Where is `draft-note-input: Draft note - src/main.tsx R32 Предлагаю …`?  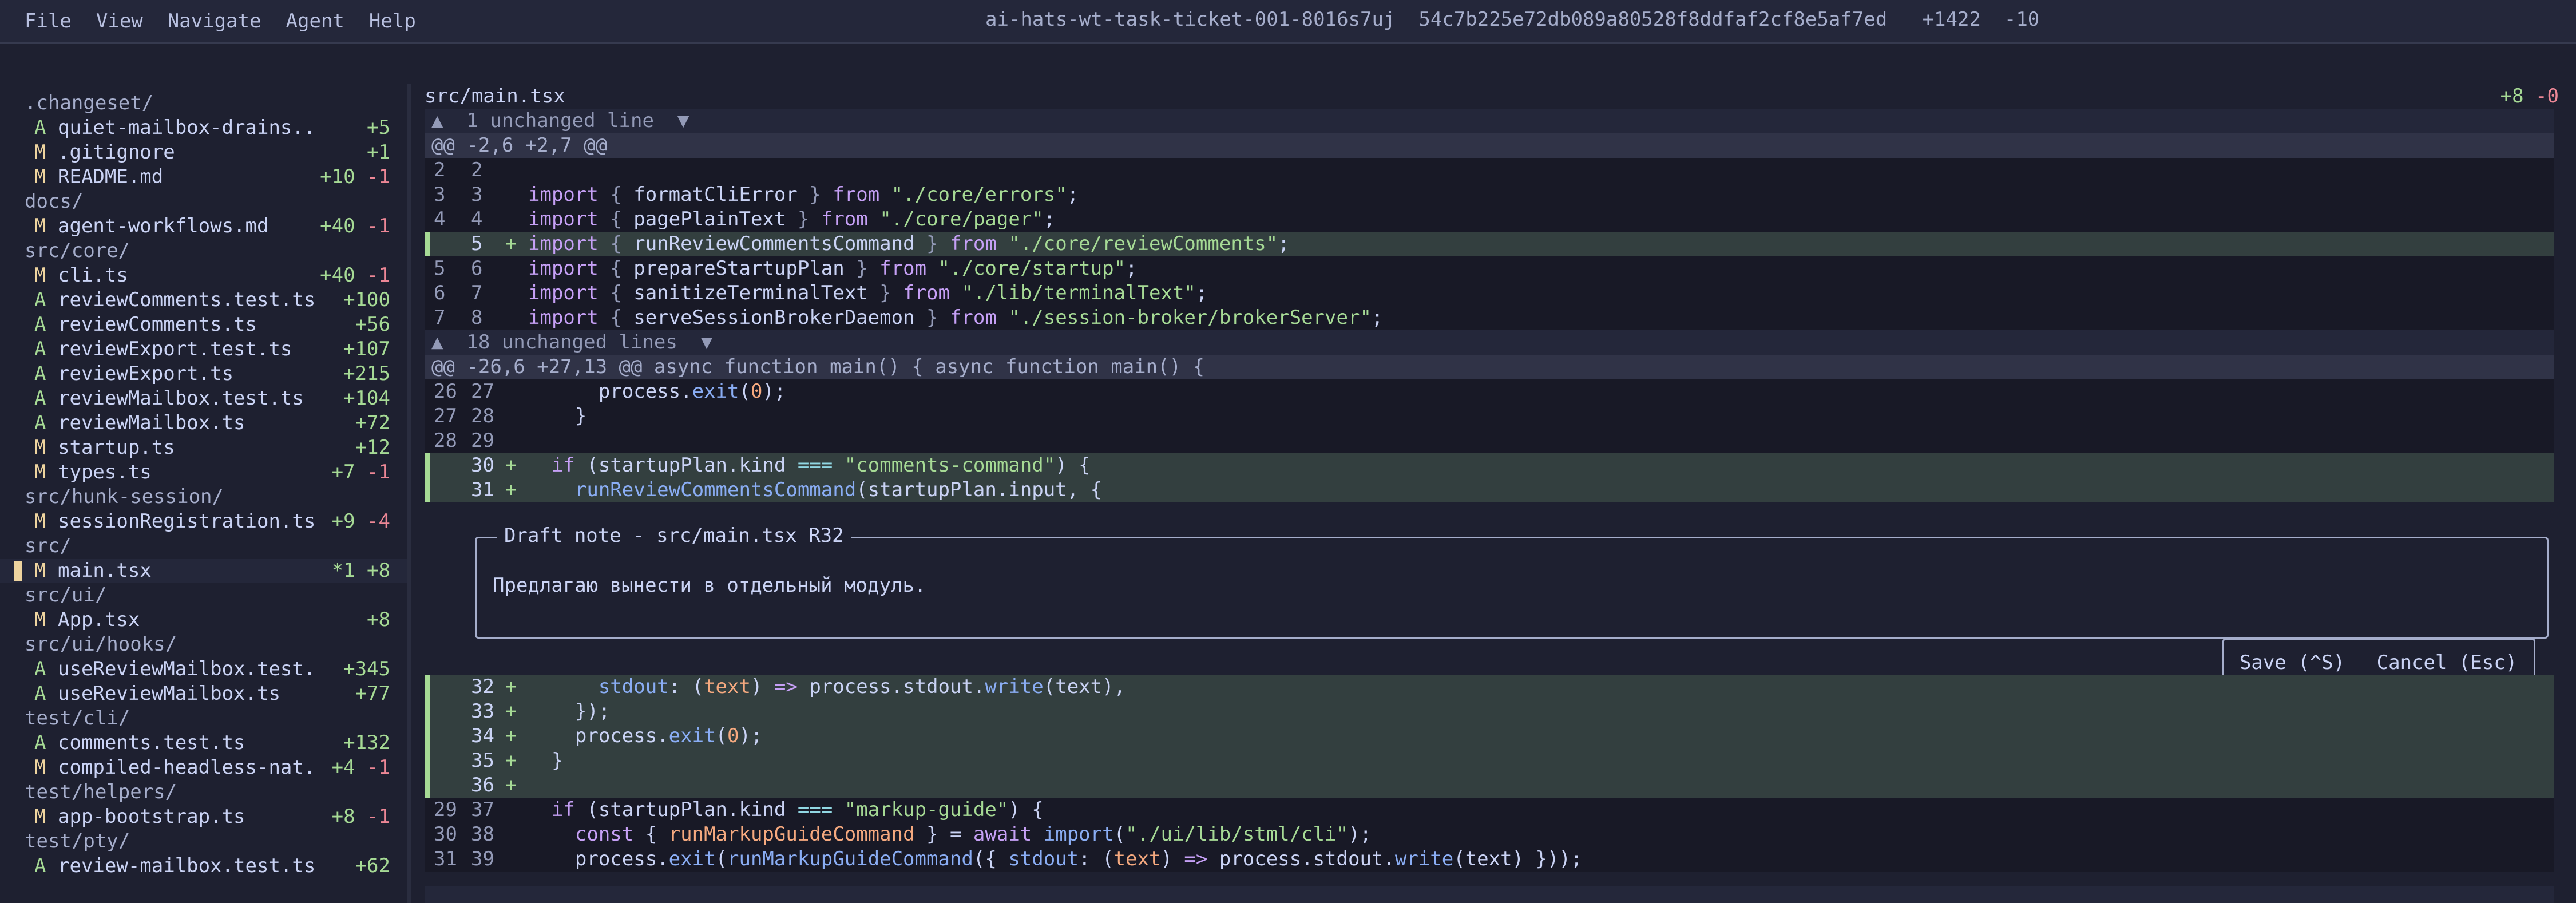
draft-note-input: Draft note - src/main.tsx R32 Предлагаю … is located at coordinates (1512, 581).